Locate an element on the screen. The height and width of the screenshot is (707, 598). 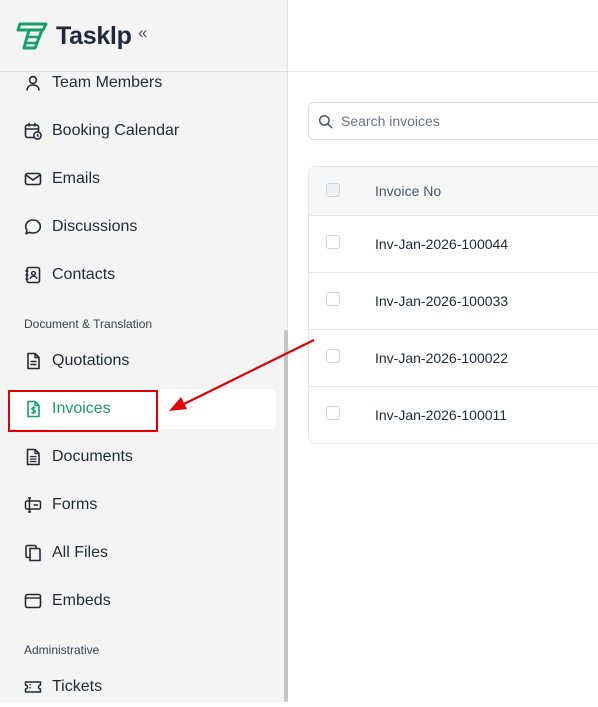
sidebar-item-embeds: Embeds is located at coordinates (142, 601).